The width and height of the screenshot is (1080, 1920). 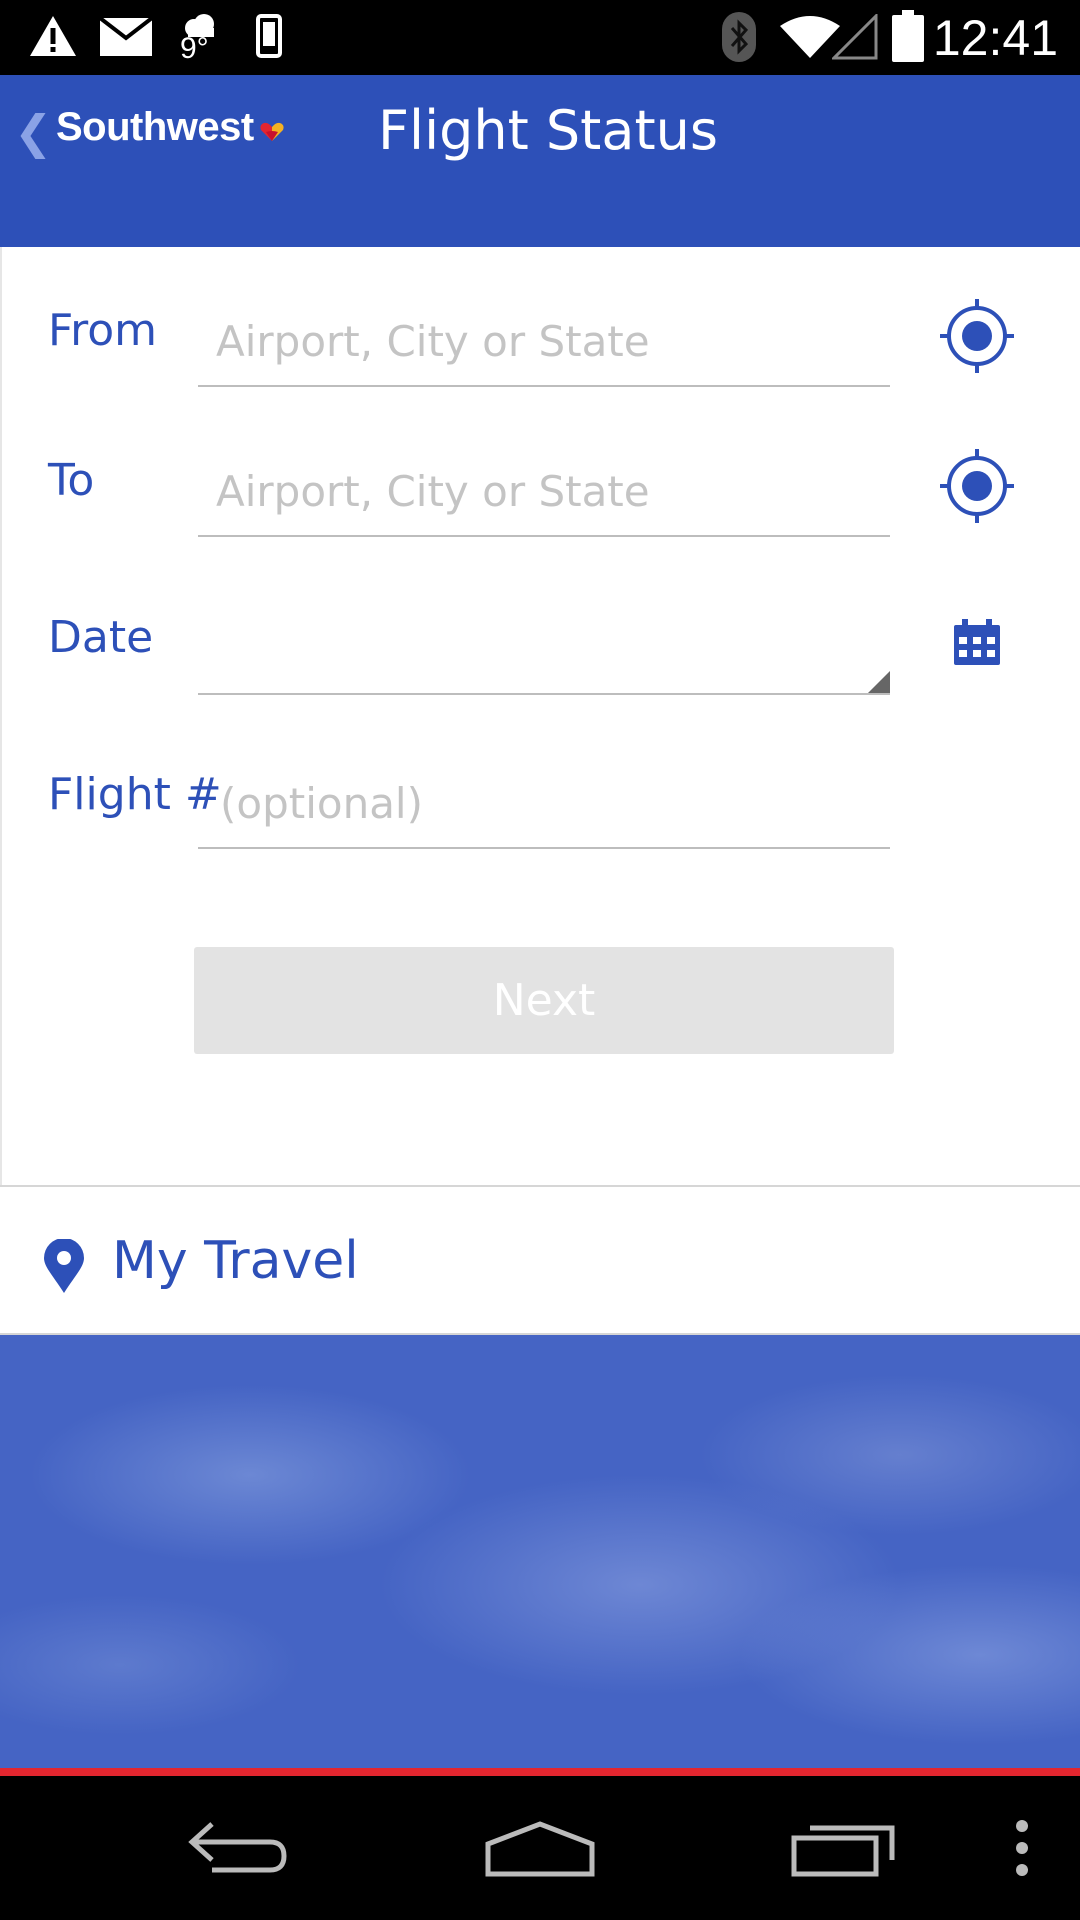 I want to click on navigation-bar, so click(x=540, y=1848).